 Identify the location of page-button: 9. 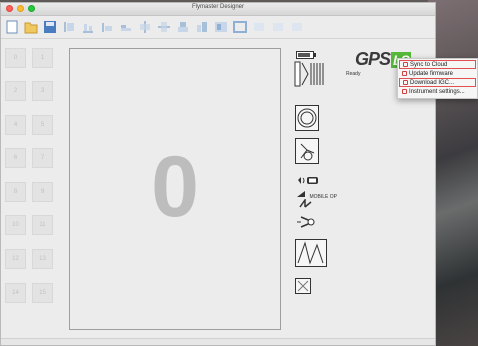
(42, 192).